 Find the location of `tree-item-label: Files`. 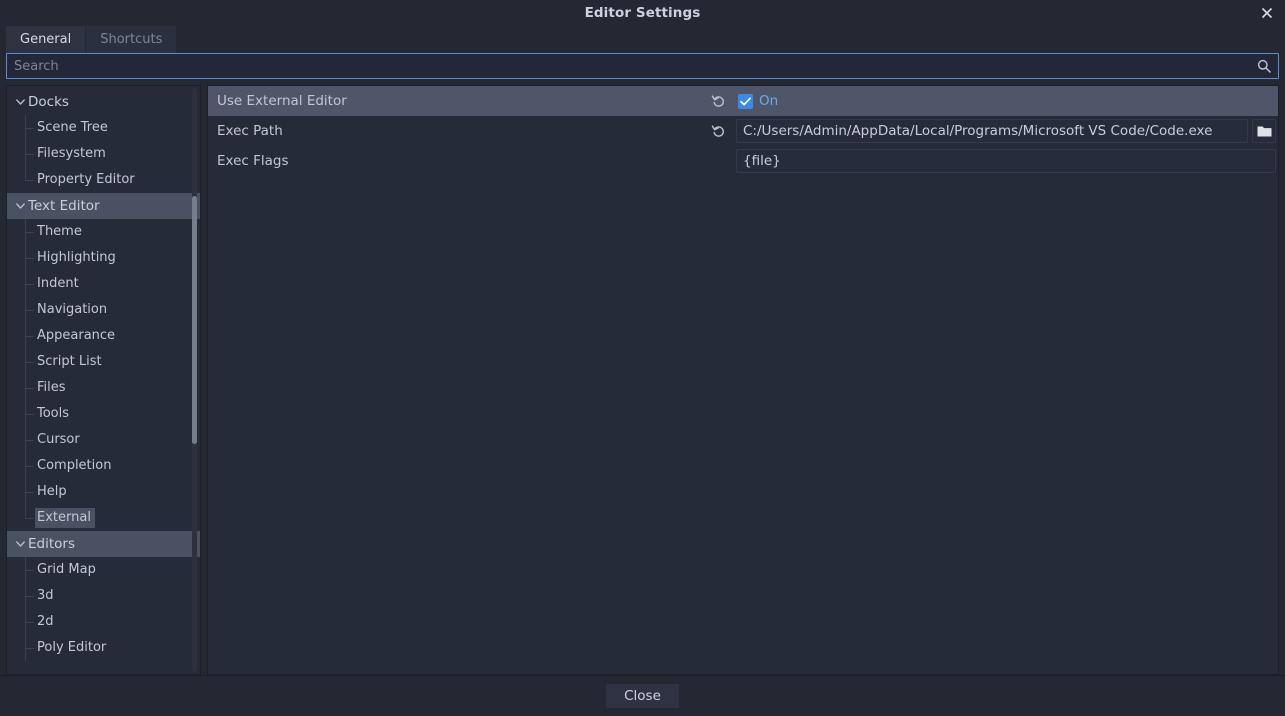

tree-item-label: Files is located at coordinates (51, 387).